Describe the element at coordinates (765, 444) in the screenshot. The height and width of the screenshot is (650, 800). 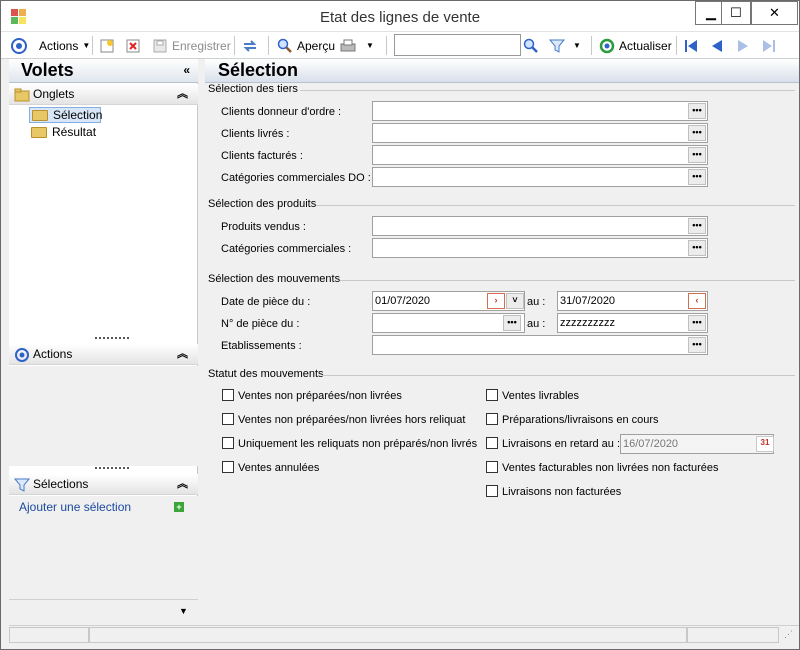
I see `calendar-icon: 31` at that location.